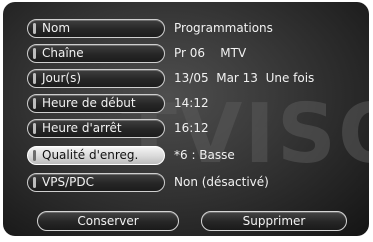 The width and height of the screenshot is (373, 242). I want to click on days-field-button: Jour(s), so click(96, 78).